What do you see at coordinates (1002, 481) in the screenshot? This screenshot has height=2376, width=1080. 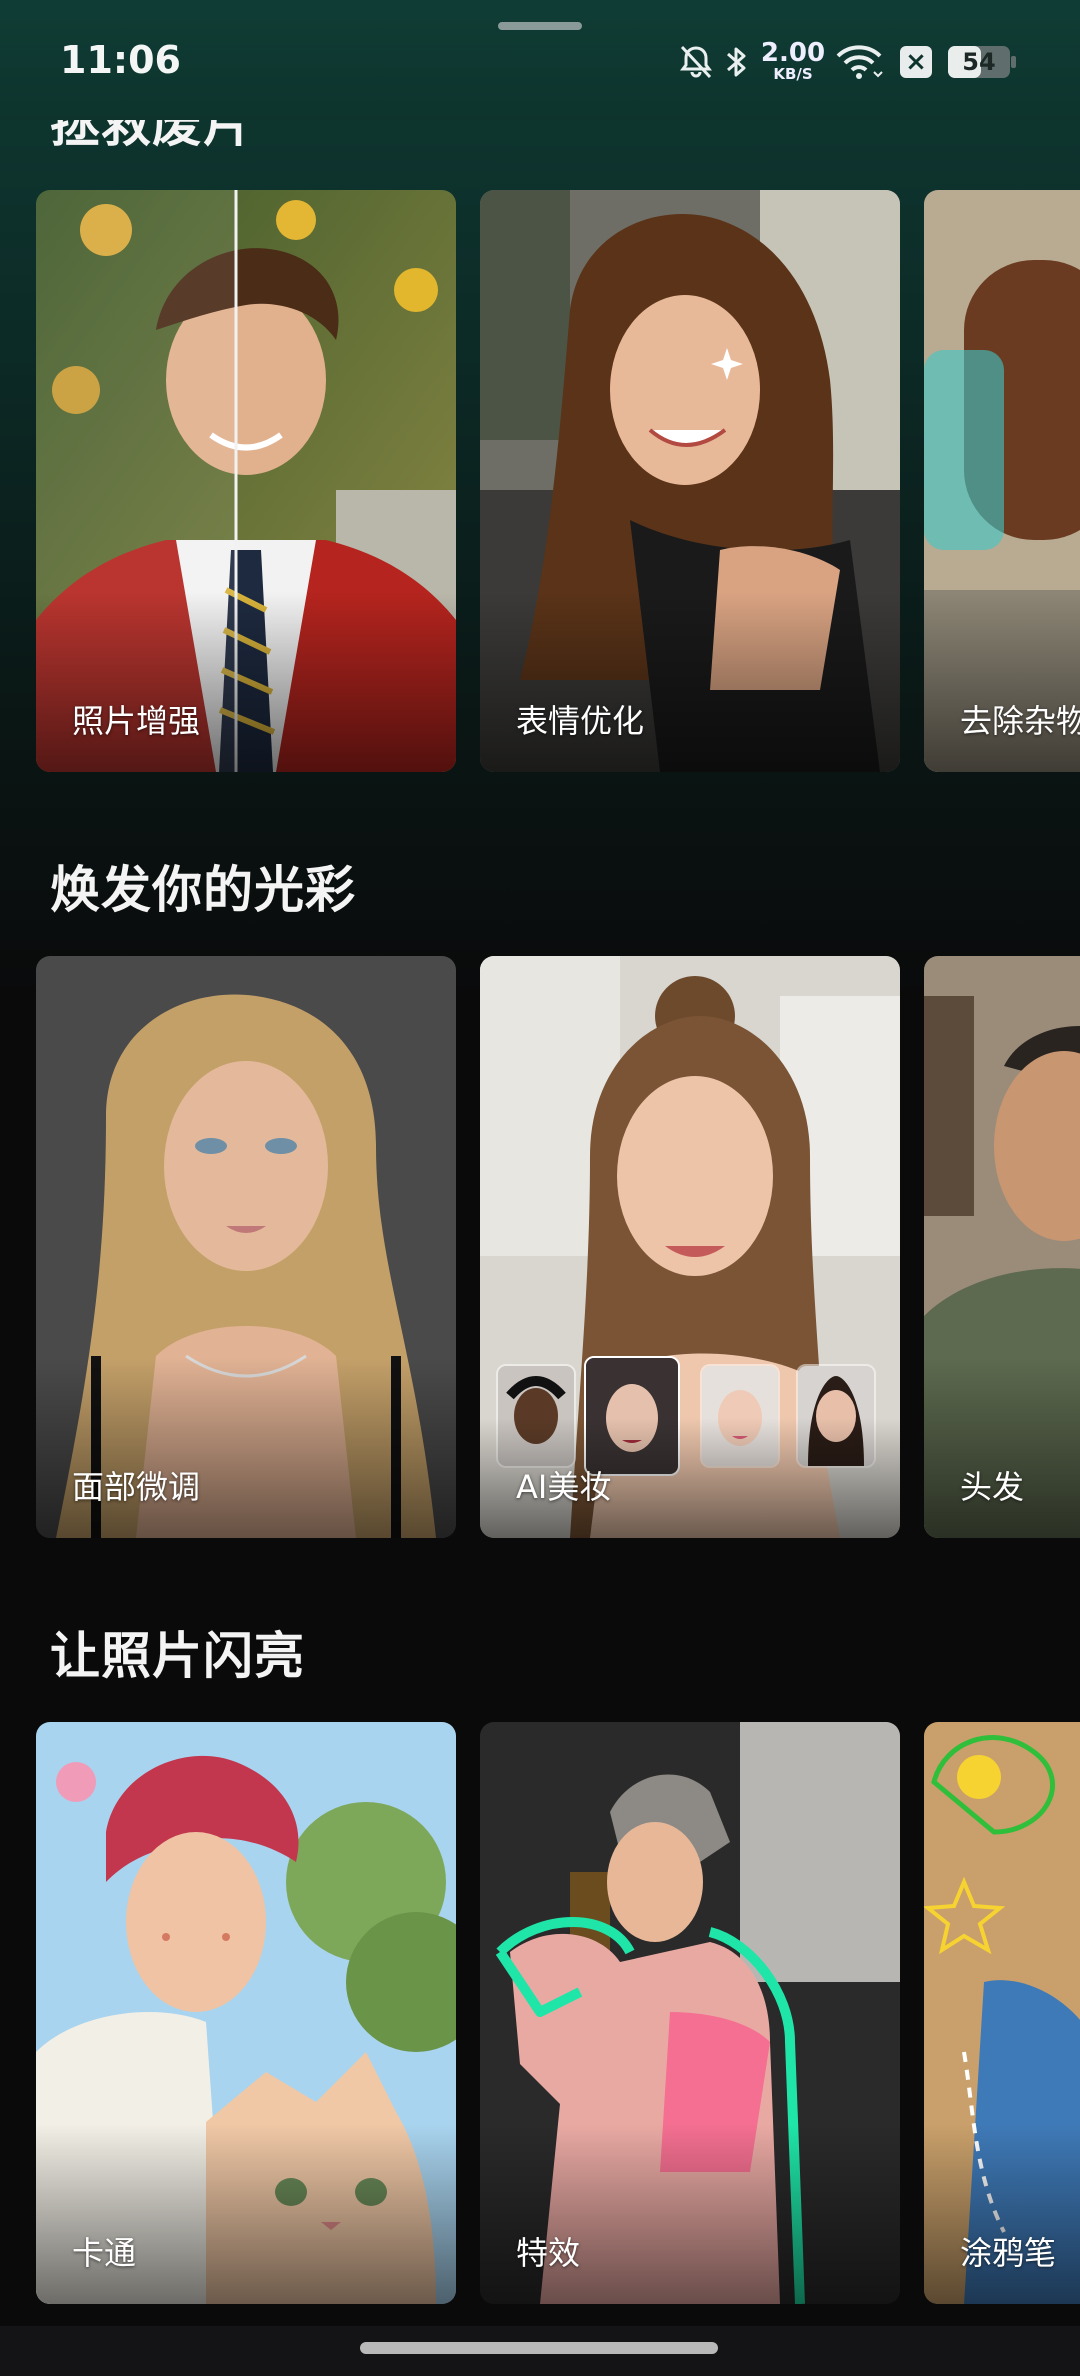 I see `card-remove-objects: 去除杂物` at bounding box center [1002, 481].